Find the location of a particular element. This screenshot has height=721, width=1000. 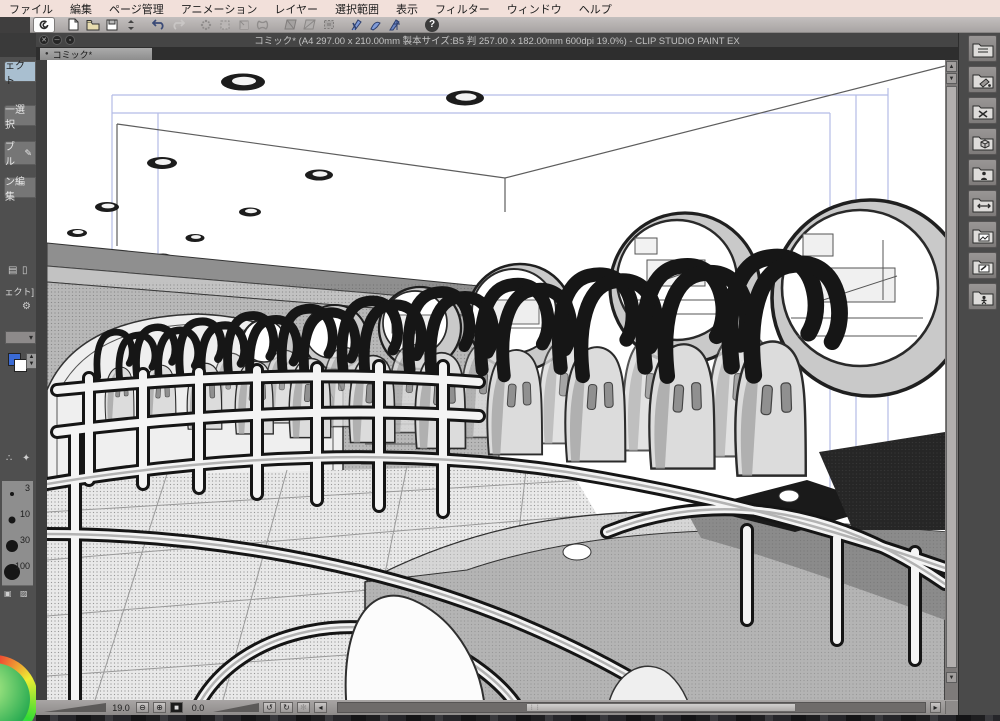

resize-grip is located at coordinates (951, 707).